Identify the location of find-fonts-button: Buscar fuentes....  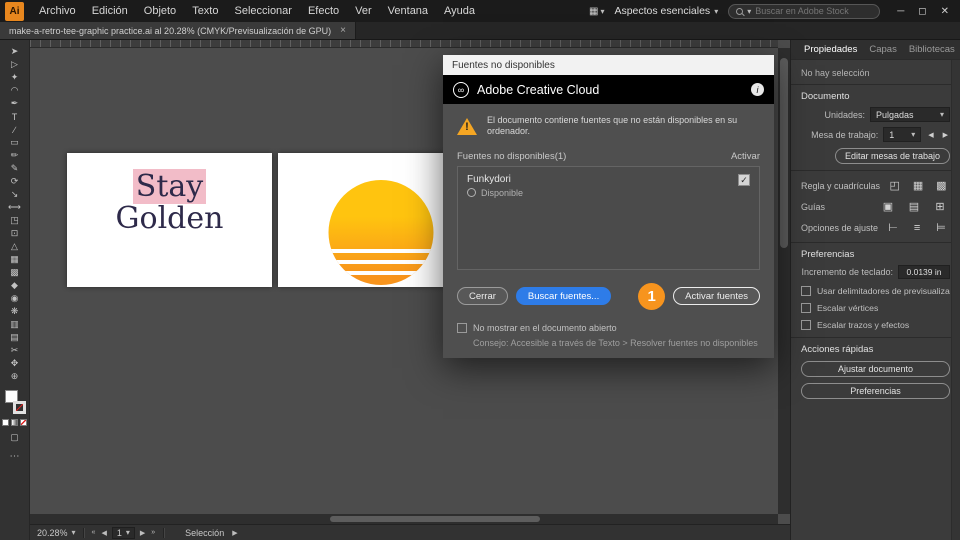
(563, 296).